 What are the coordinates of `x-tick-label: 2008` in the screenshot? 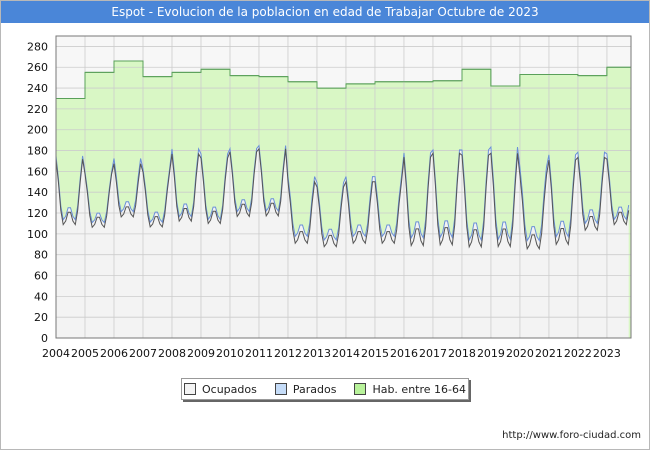 It's located at (172, 353).